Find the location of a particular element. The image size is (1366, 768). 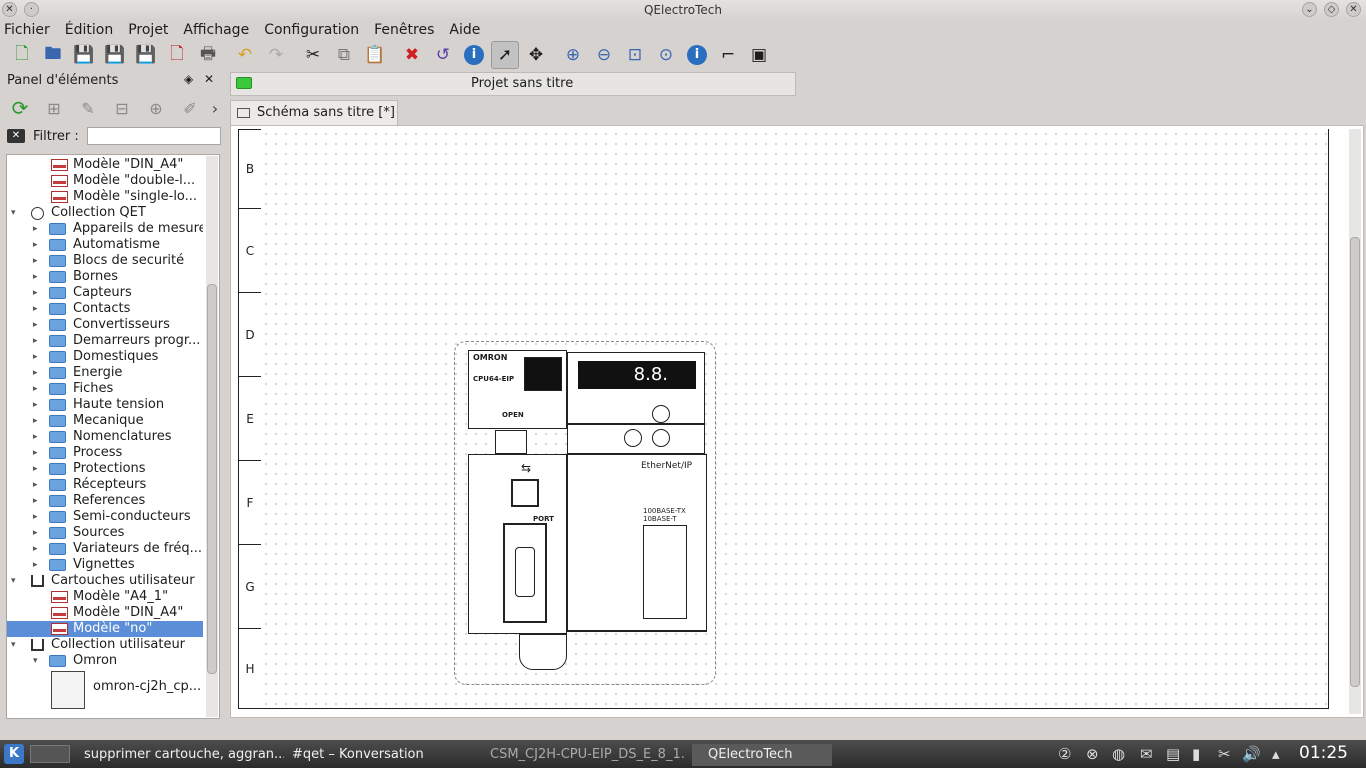

tree-category: ▸ Mecanique is located at coordinates (105, 421).